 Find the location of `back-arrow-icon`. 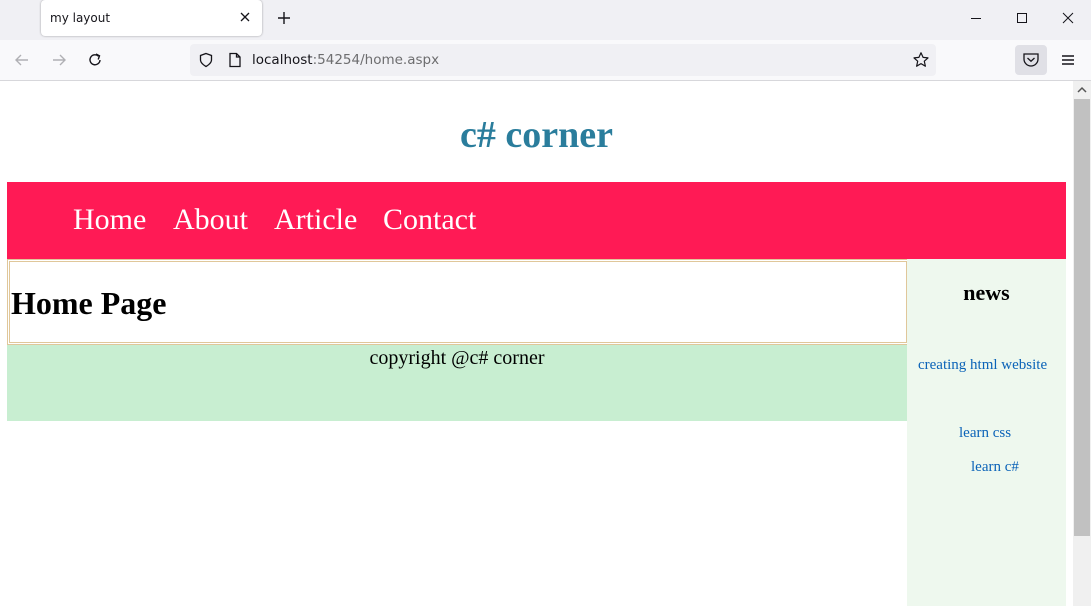

back-arrow-icon is located at coordinates (22, 60).